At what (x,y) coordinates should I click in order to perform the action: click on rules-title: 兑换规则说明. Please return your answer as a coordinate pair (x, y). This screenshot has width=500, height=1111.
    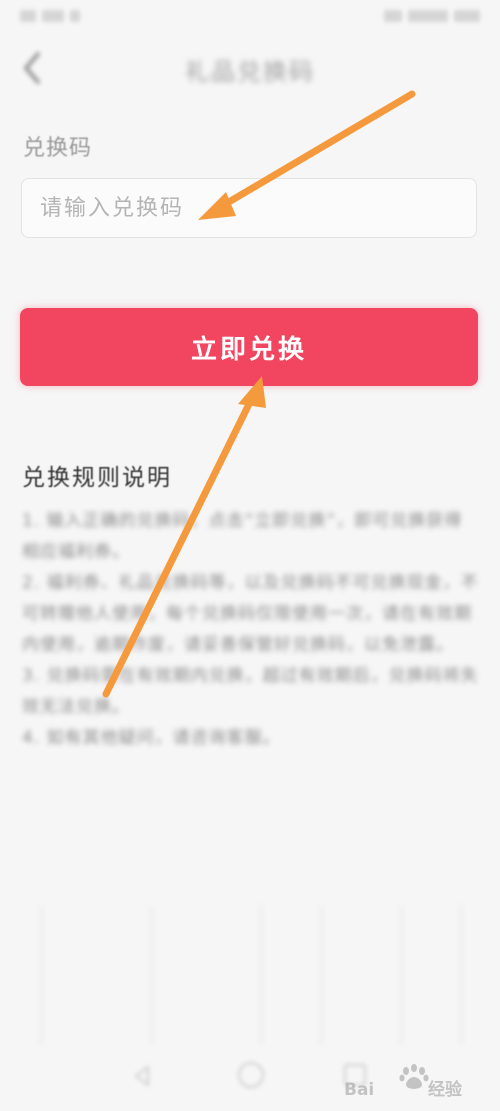
    Looking at the image, I should click on (97, 478).